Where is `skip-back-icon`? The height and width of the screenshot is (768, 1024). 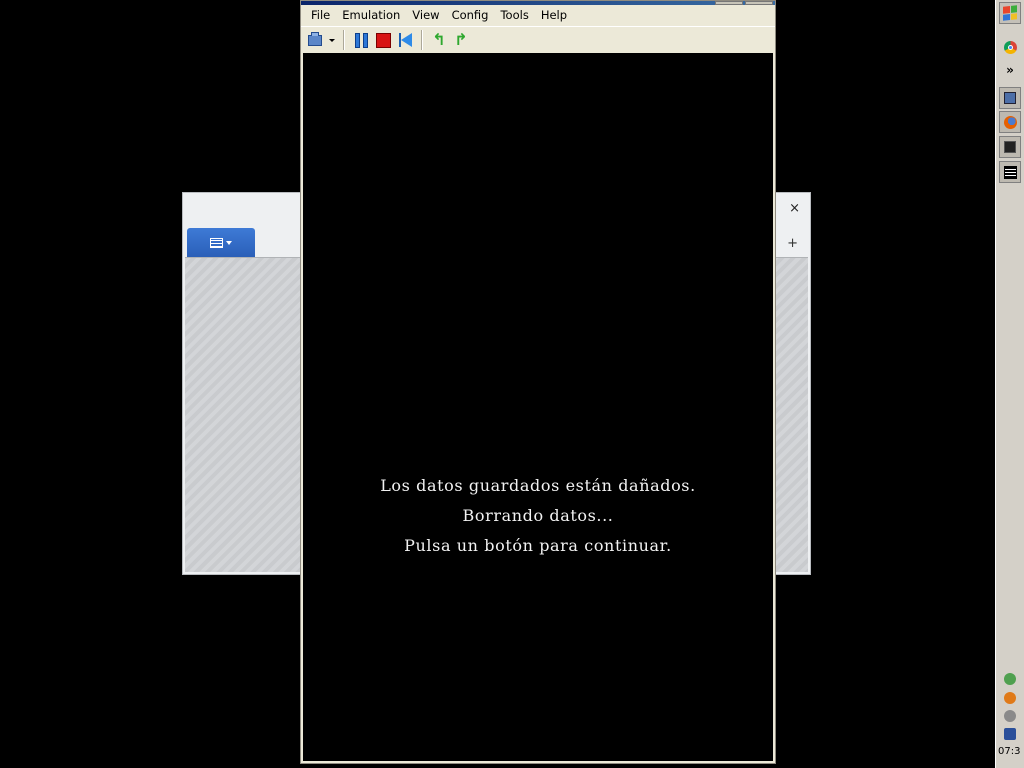 skip-back-icon is located at coordinates (405, 40).